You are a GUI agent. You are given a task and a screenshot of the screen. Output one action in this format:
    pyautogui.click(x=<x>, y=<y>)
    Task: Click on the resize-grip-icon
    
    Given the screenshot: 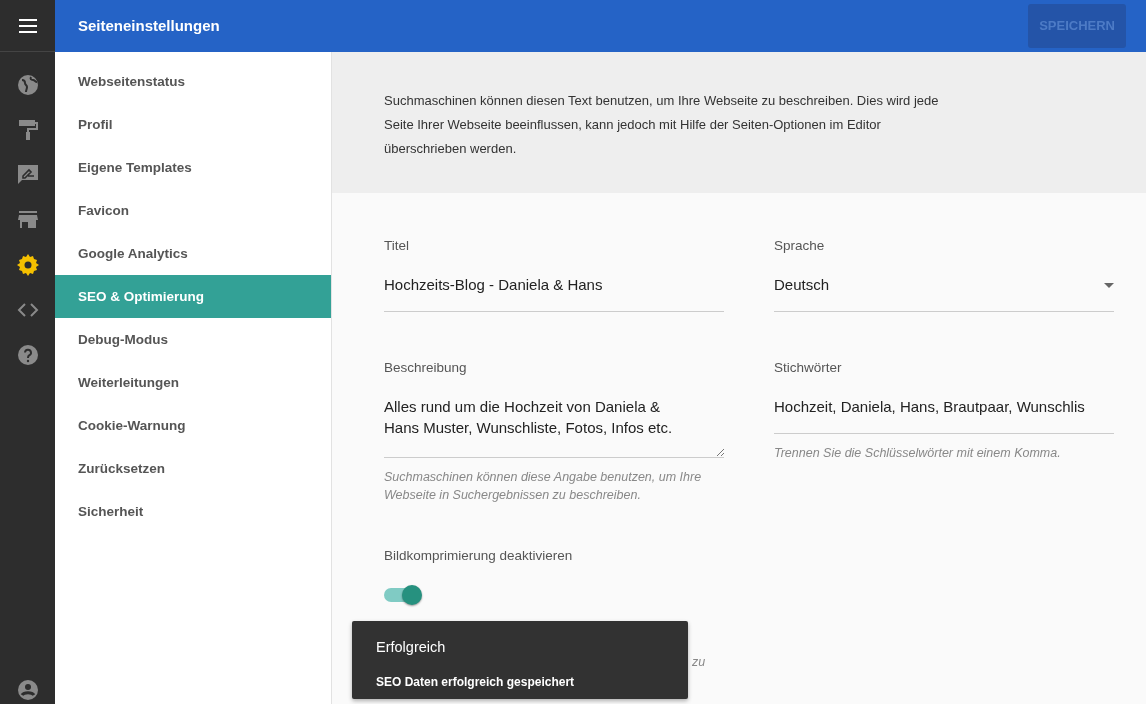 What is the action you would take?
    pyautogui.click(x=720, y=452)
    